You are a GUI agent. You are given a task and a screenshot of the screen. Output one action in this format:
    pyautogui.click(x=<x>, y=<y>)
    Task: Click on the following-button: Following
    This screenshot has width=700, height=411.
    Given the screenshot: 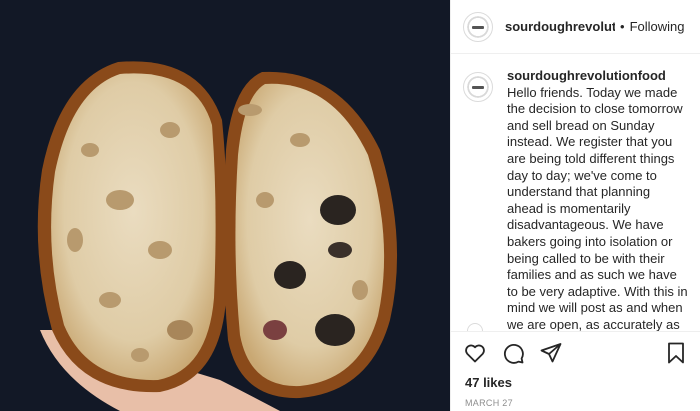 What is the action you would take?
    pyautogui.click(x=657, y=26)
    